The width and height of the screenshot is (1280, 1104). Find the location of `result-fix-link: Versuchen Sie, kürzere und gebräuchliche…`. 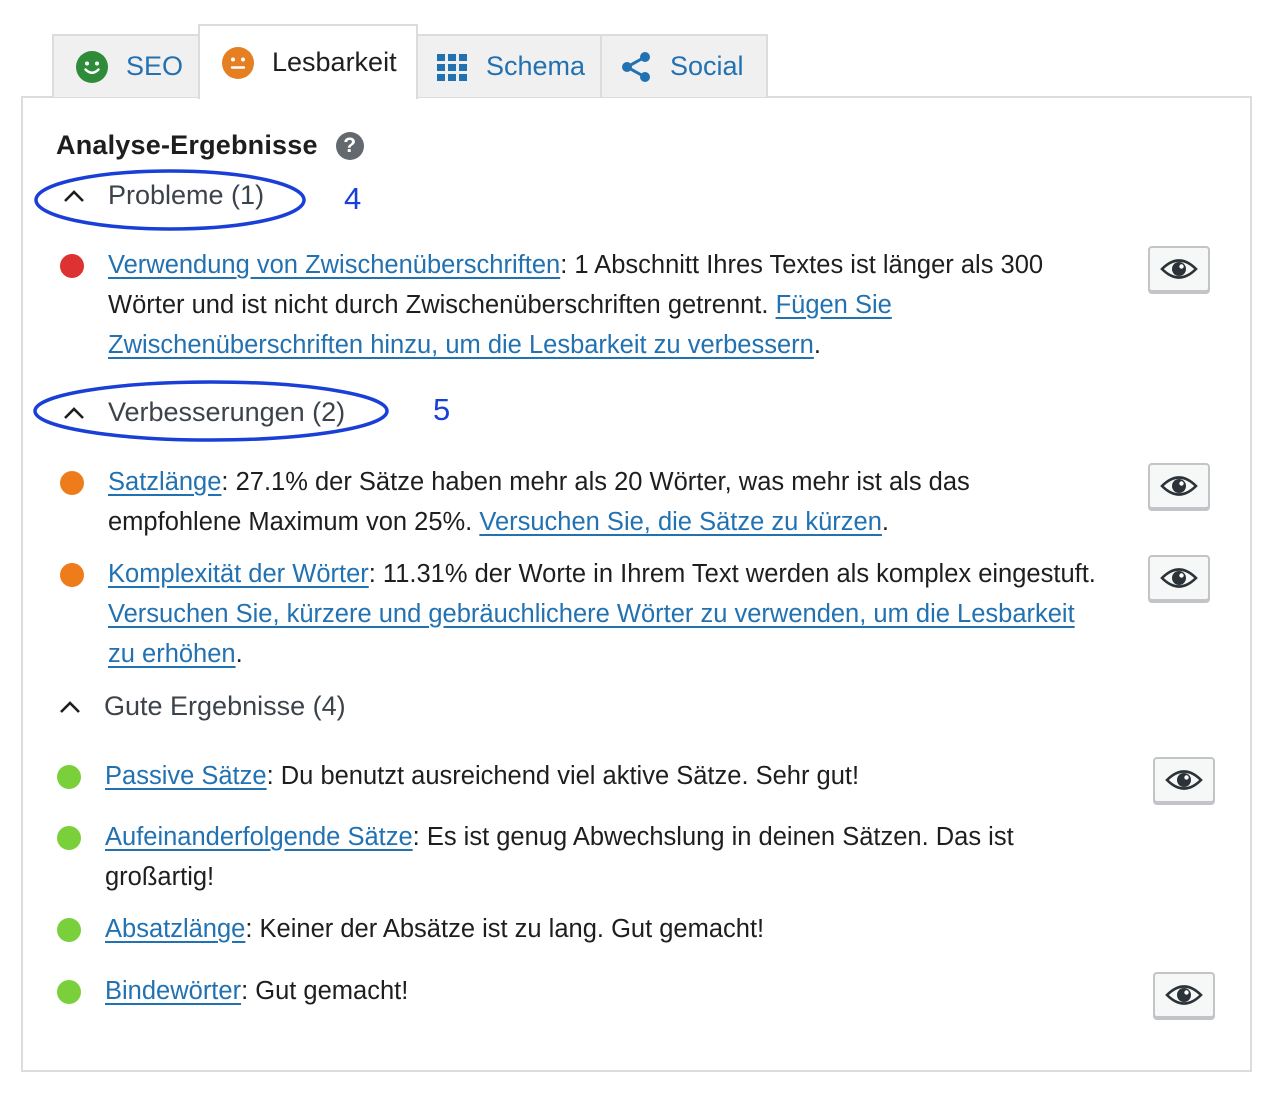

result-fix-link: Versuchen Sie, kürzere und gebräuchliche… is located at coordinates (591, 634).